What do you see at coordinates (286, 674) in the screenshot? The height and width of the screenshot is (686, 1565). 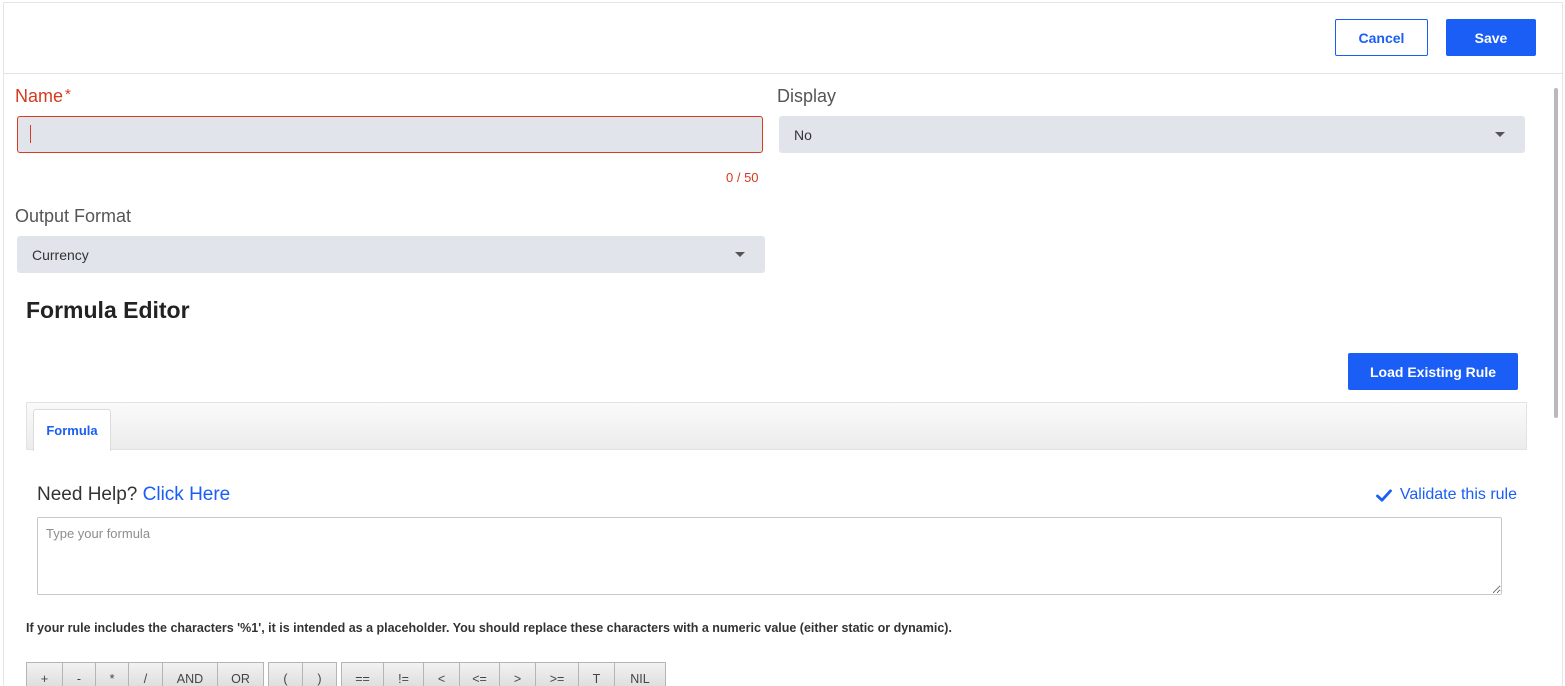 I see `operator-button-open-paren: (` at bounding box center [286, 674].